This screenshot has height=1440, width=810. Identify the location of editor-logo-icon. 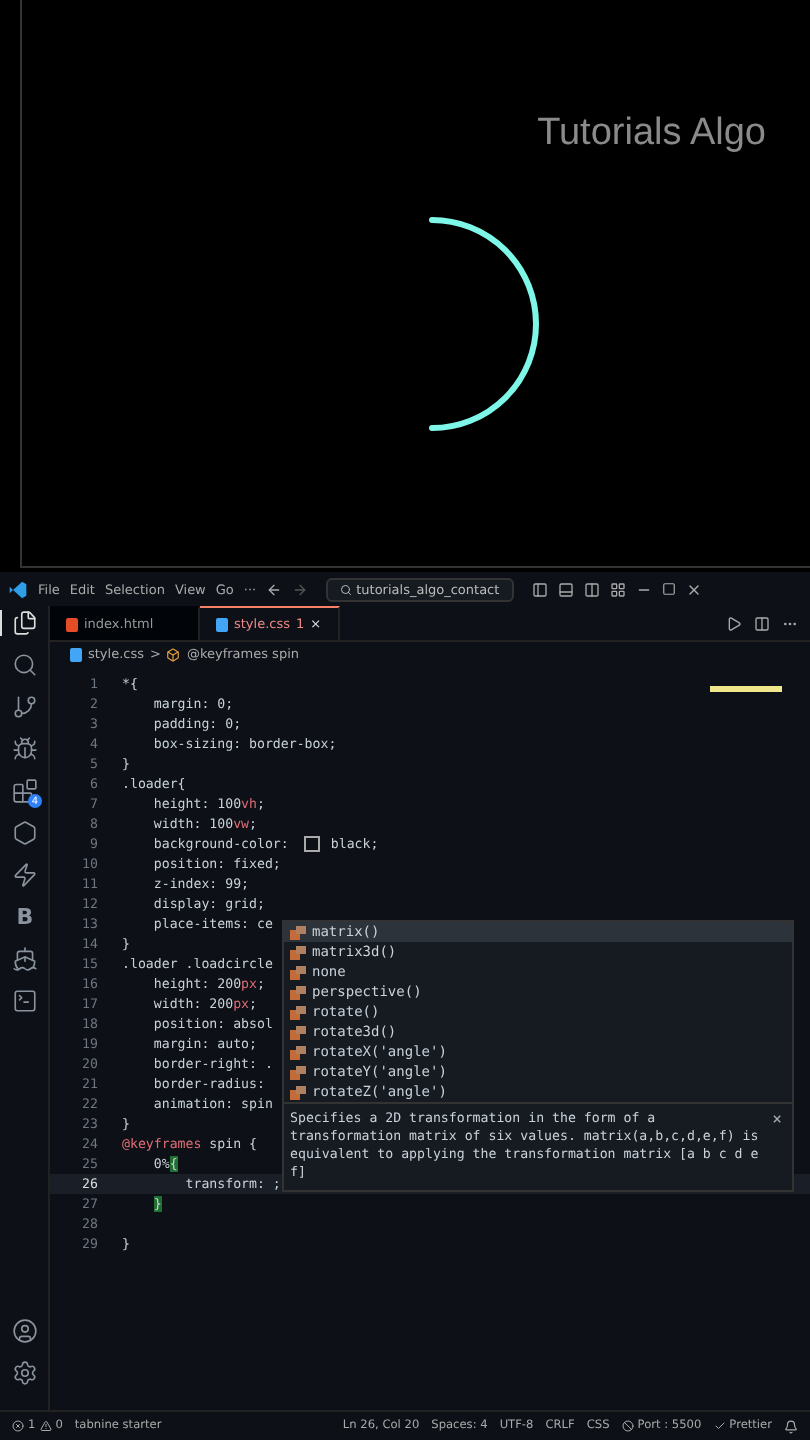
(18, 589).